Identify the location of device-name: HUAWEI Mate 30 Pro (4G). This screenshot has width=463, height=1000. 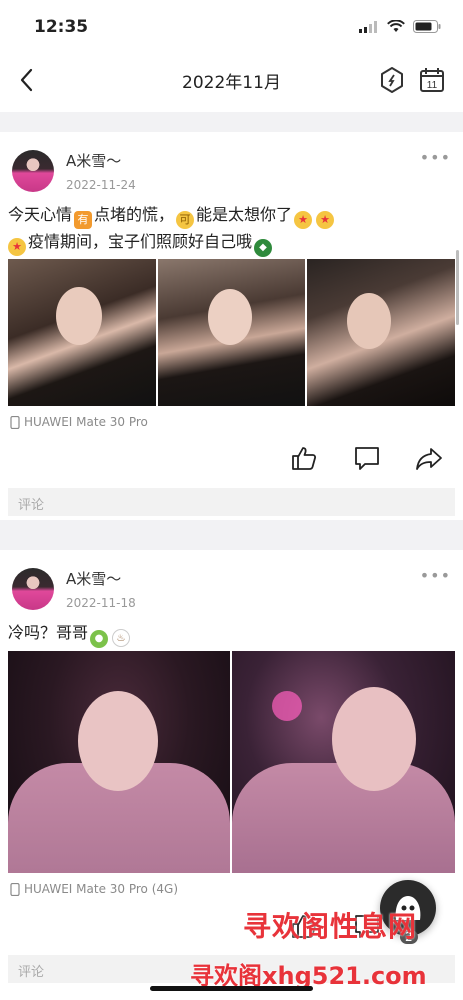
(101, 889).